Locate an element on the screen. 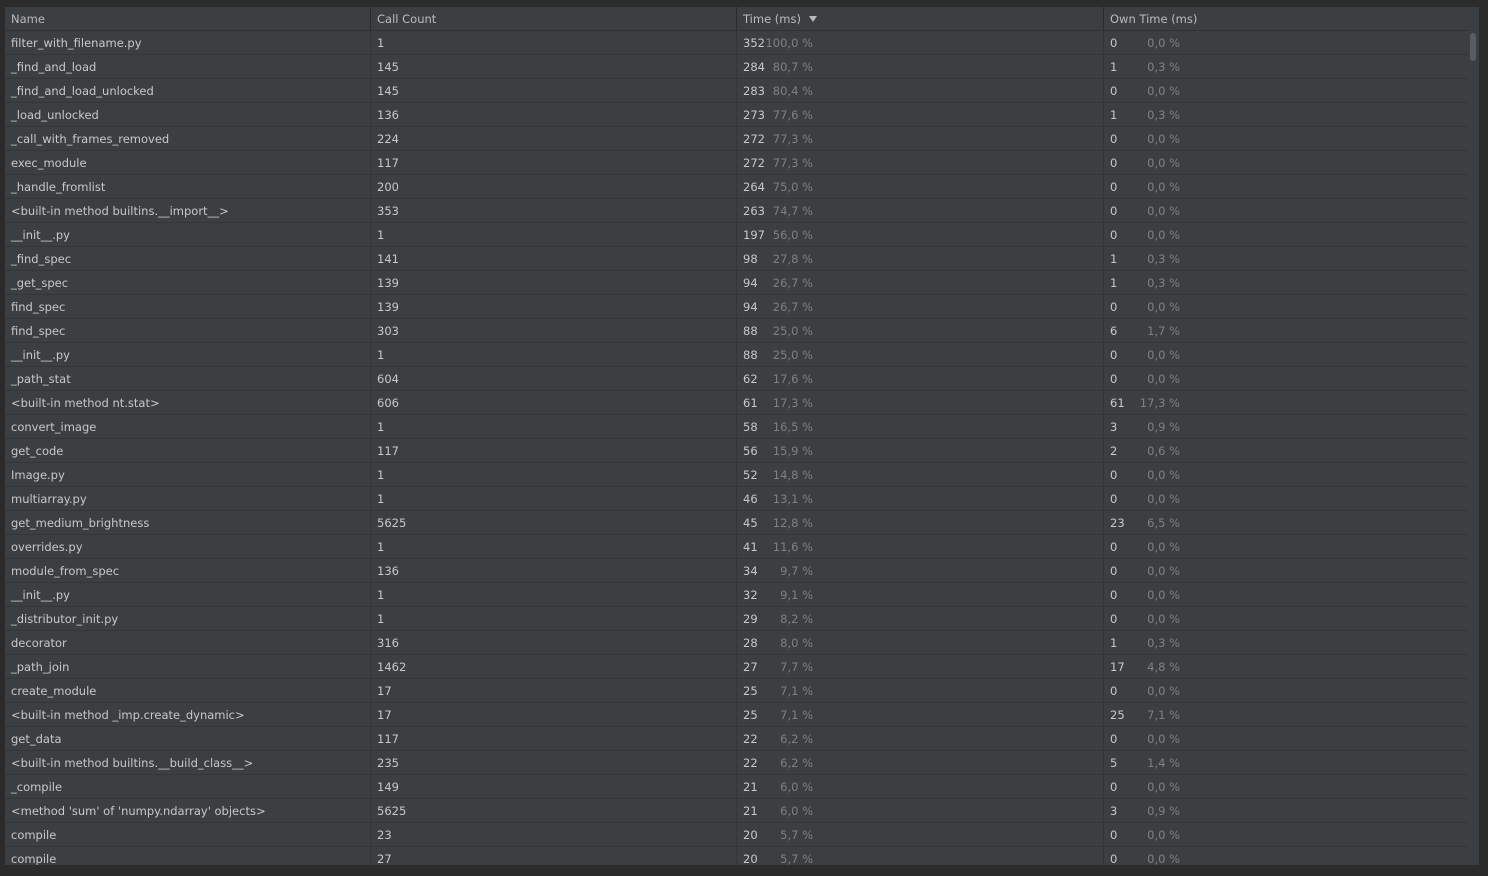  table-row: _distributor_init.py 1 29 8,2 % 0 0,0 % is located at coordinates (737, 619).